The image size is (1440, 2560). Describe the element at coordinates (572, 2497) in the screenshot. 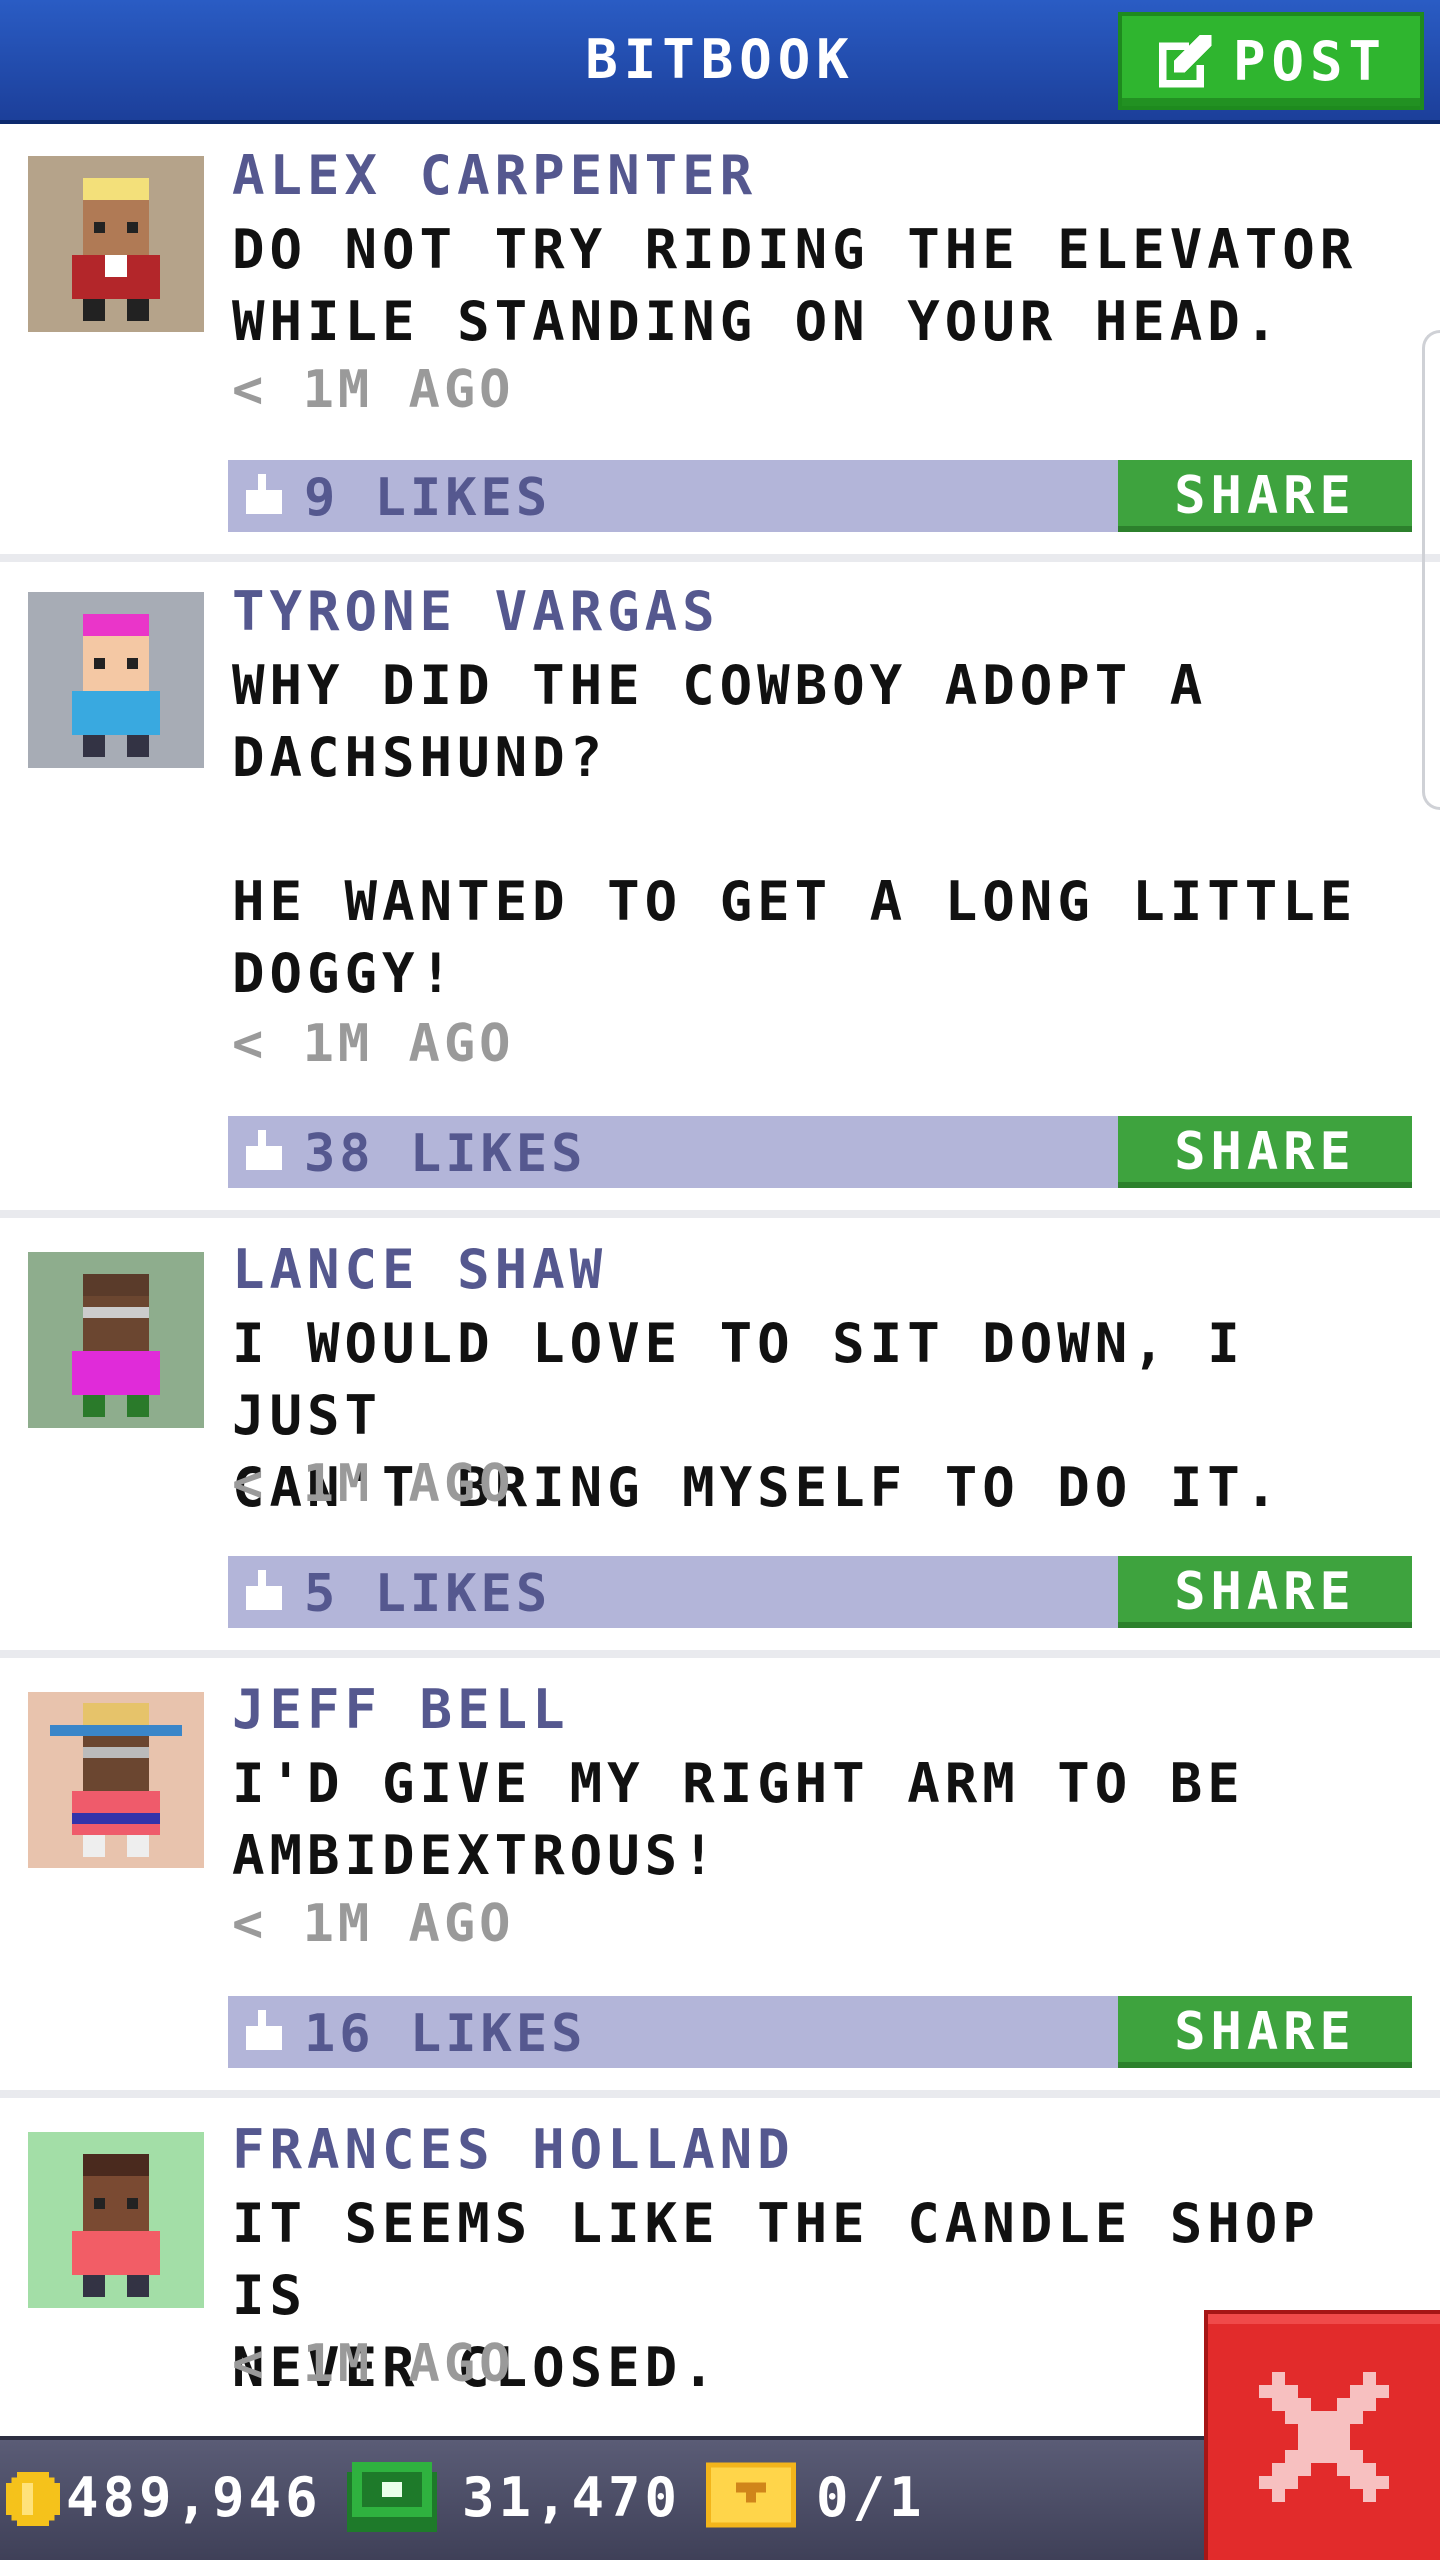

I see `bux-count: 31,470` at that location.